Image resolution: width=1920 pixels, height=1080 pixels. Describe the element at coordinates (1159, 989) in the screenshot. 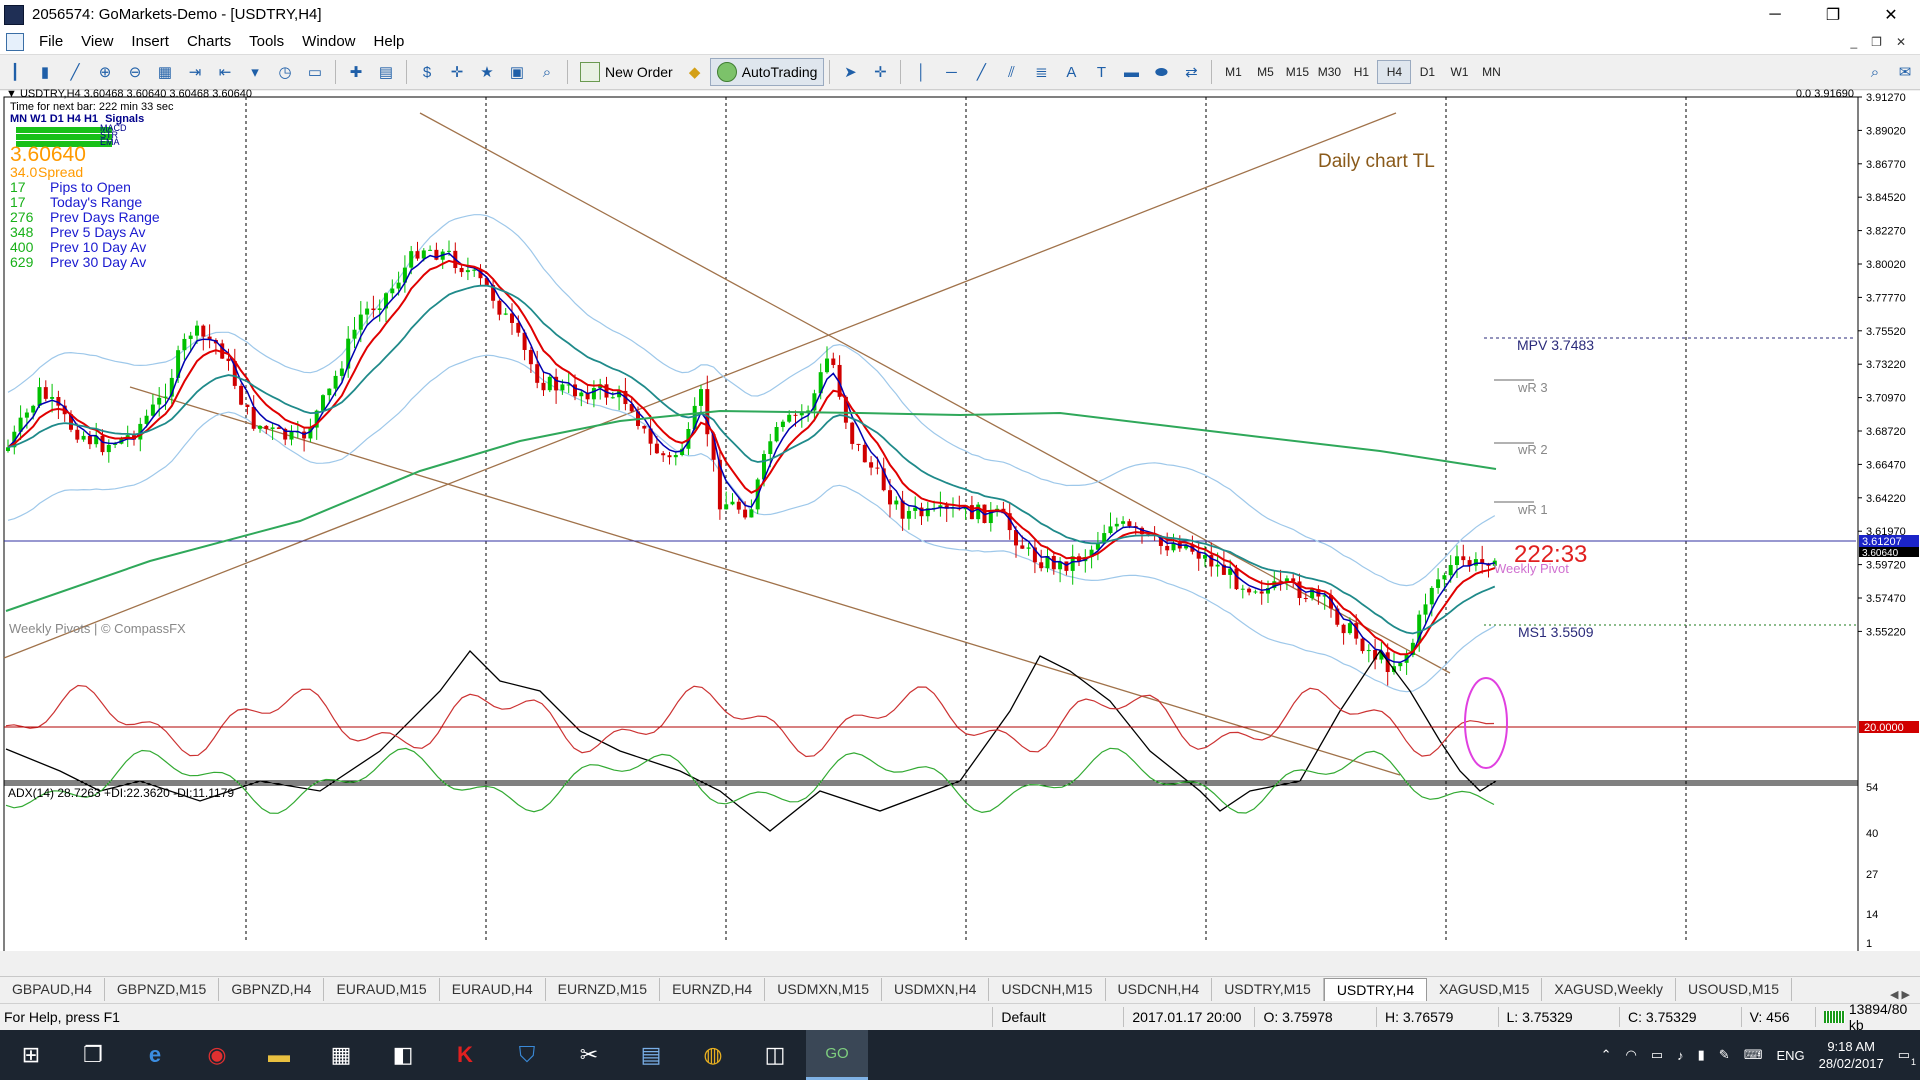

I see `chart-tab: USDCNH,H4` at that location.